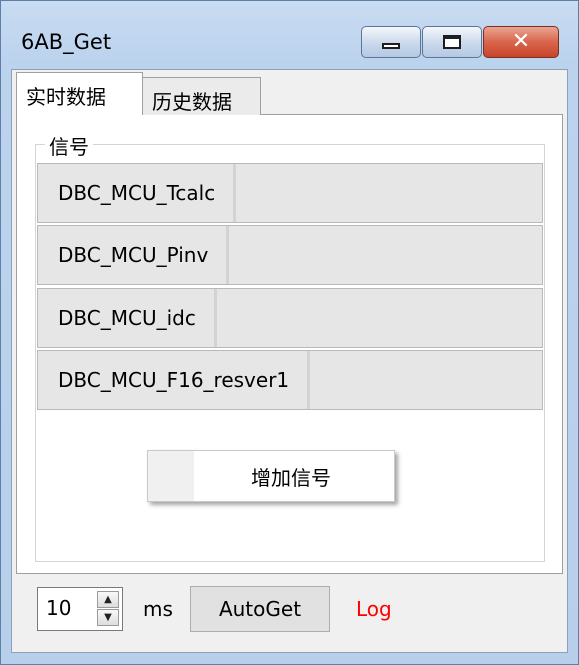 This screenshot has width=579, height=665. What do you see at coordinates (260, 609) in the screenshot?
I see `autoget-button: AutoGet` at bounding box center [260, 609].